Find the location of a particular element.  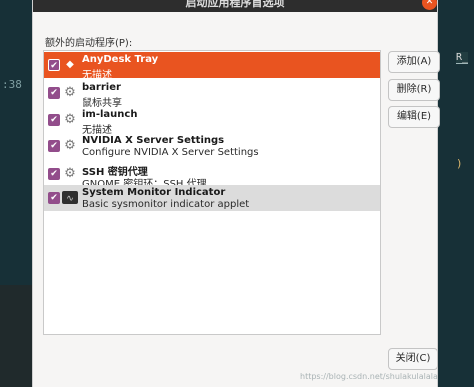

system-monitor-icon: ∿ is located at coordinates (70, 197).